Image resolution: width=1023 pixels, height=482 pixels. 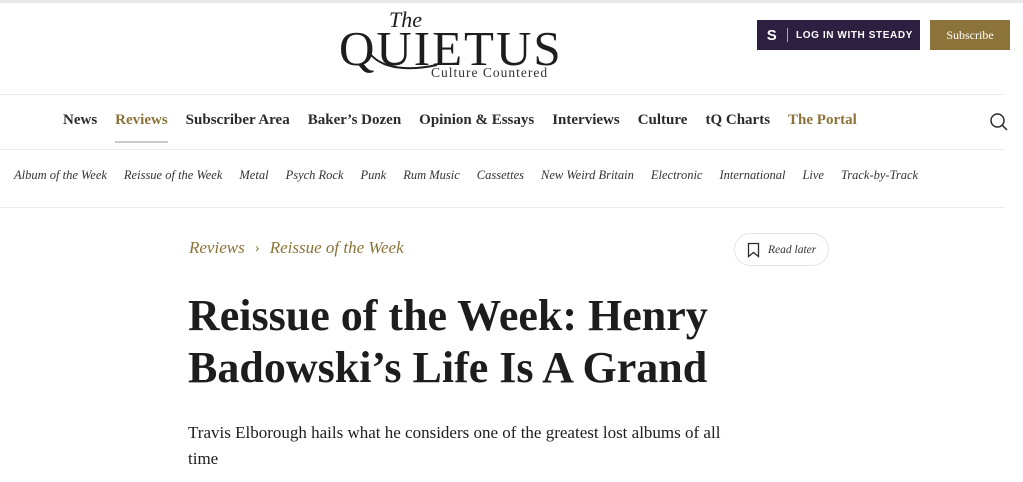 I want to click on logo-tagline: Culture Countered, so click(x=490, y=72).